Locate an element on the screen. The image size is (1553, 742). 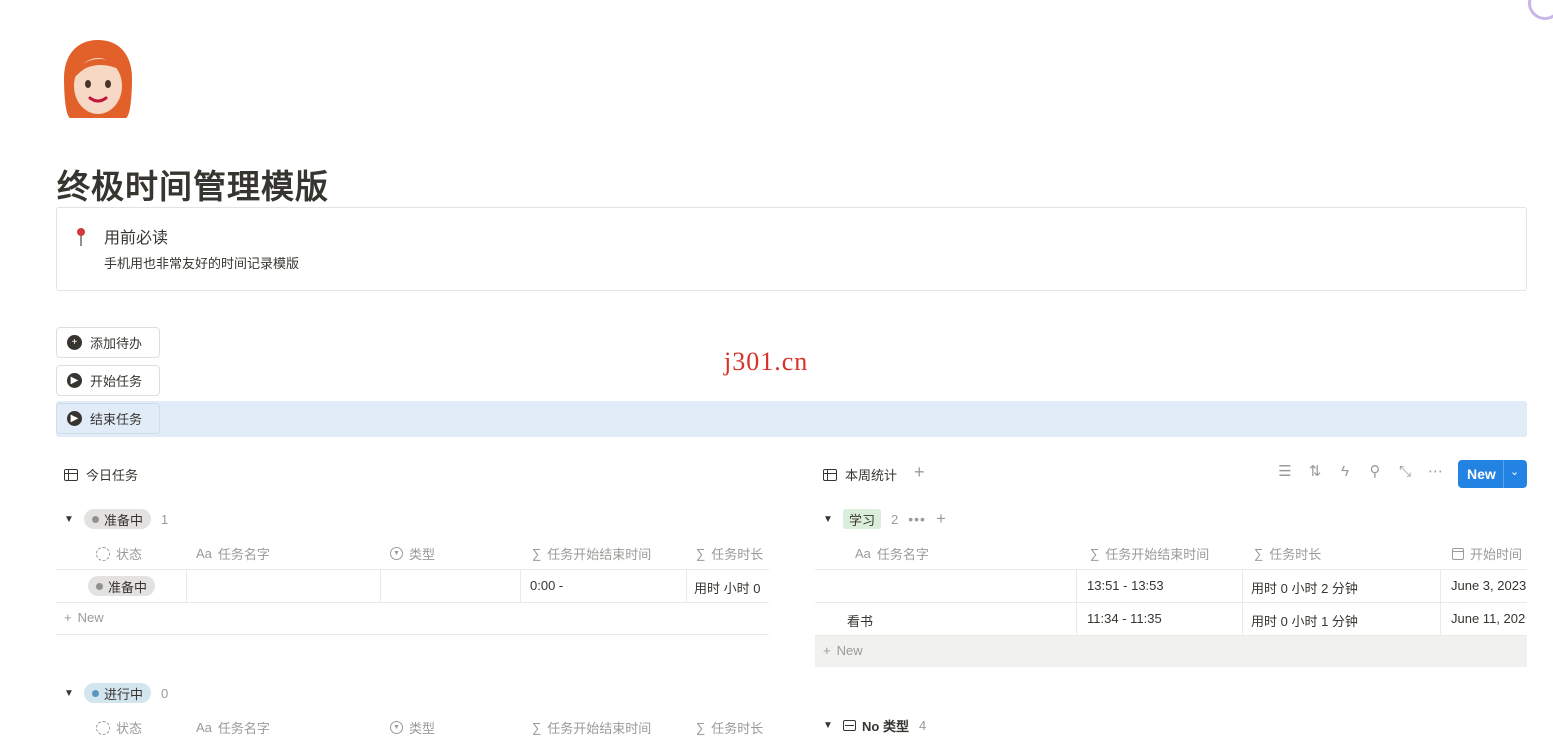
expand-icon: ⤡ is located at coordinates (1405, 471).